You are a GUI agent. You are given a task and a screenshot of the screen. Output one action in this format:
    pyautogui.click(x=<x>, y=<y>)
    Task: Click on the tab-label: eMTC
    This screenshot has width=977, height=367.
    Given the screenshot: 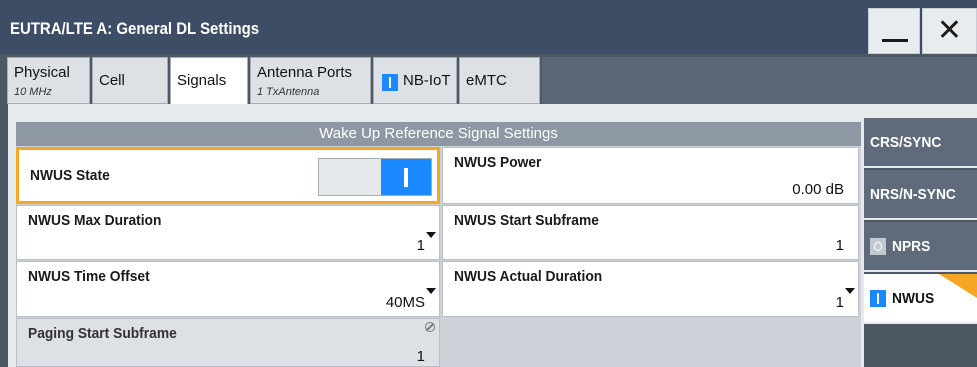 What is the action you would take?
    pyautogui.click(x=486, y=80)
    